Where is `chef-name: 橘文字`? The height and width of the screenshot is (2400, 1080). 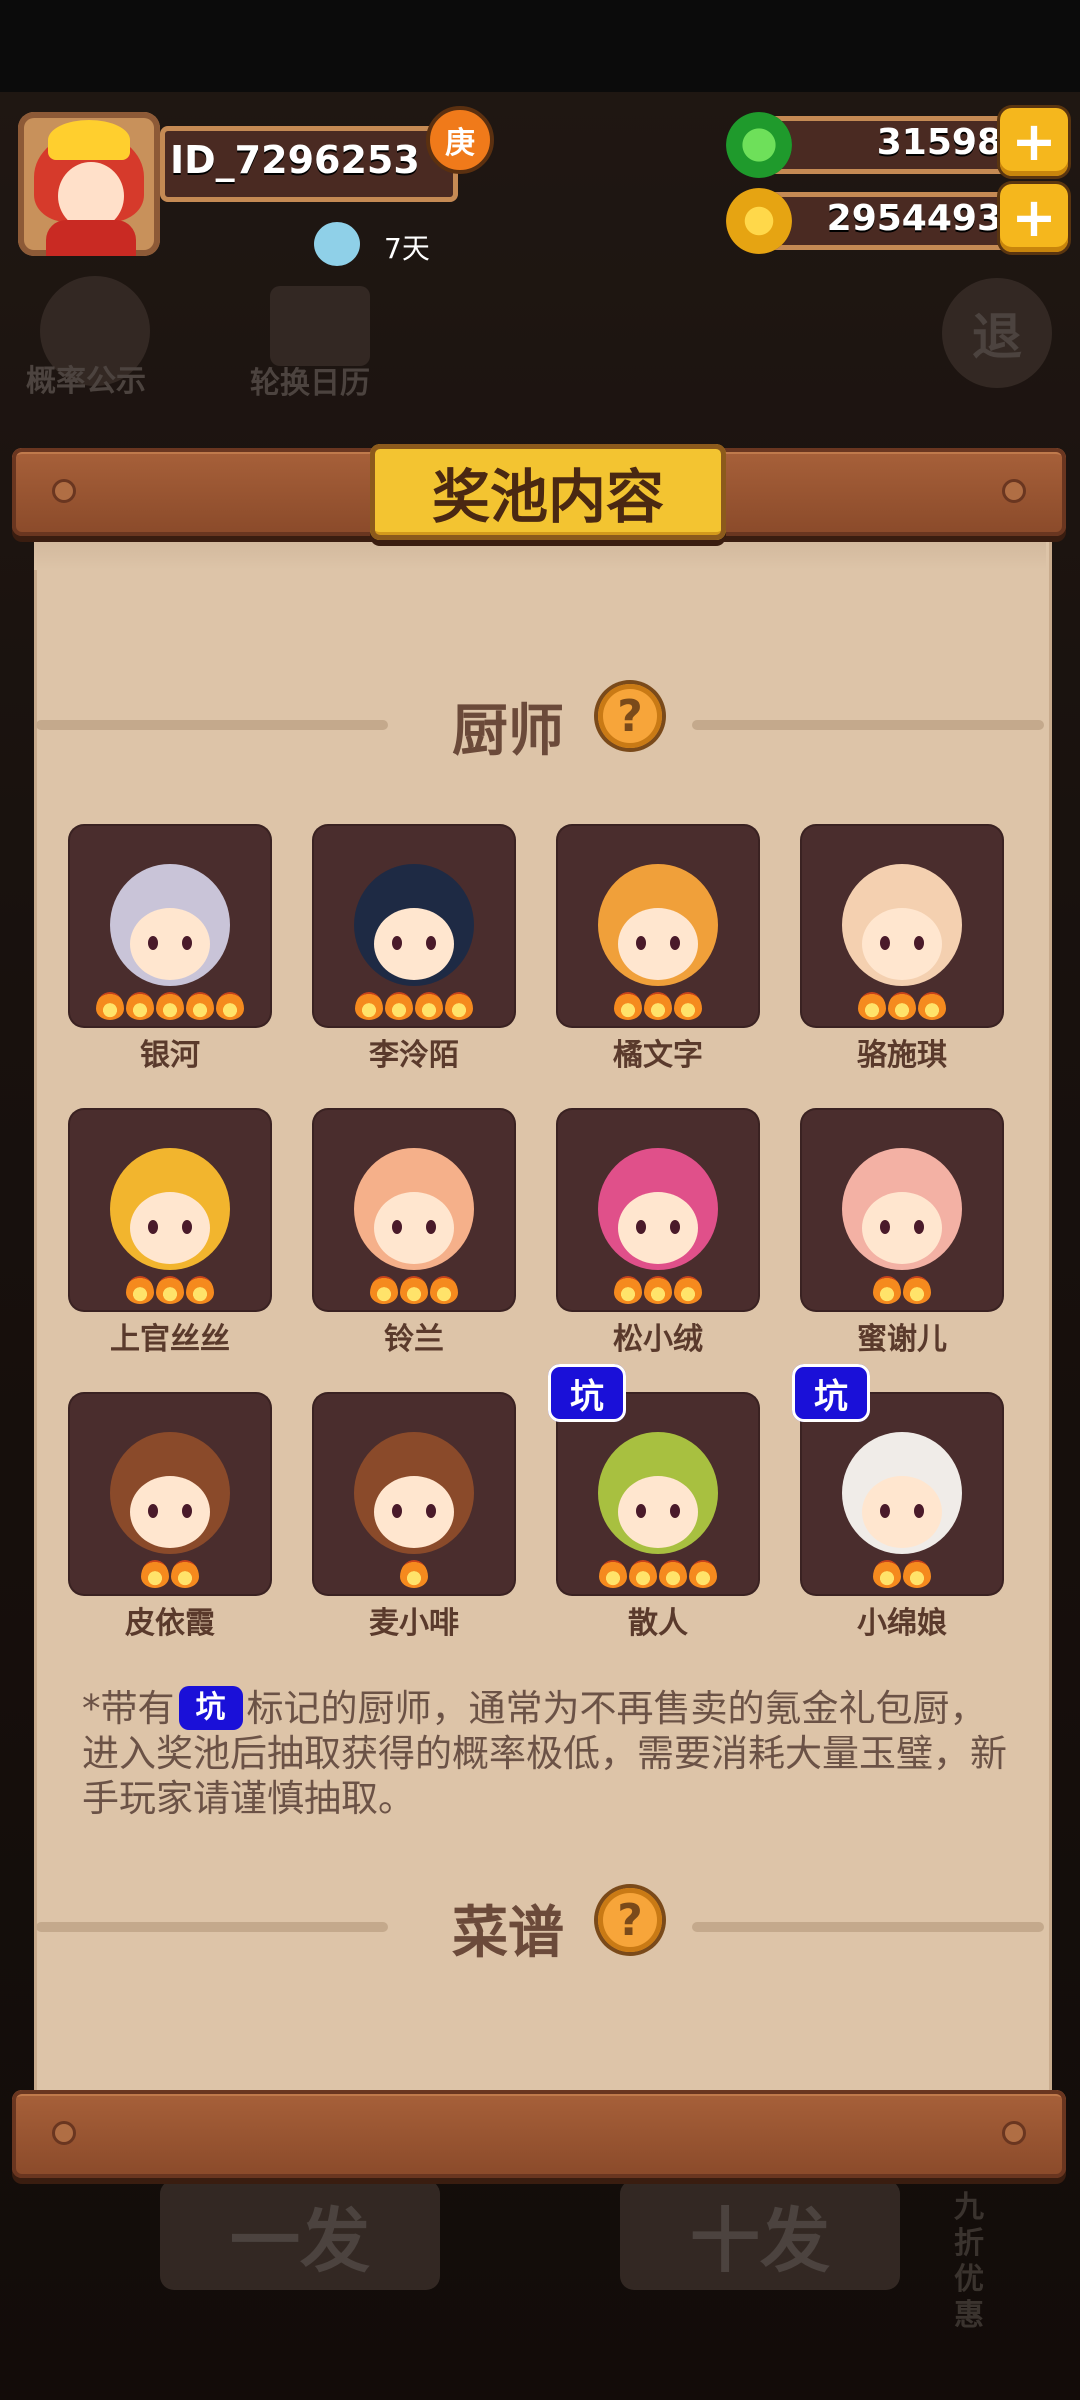 chef-name: 橘文字 is located at coordinates (658, 1055).